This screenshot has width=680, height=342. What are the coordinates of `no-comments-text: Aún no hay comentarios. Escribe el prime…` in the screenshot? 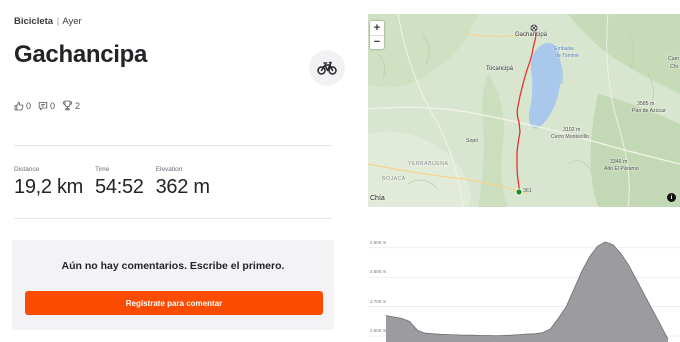 It's located at (173, 266).